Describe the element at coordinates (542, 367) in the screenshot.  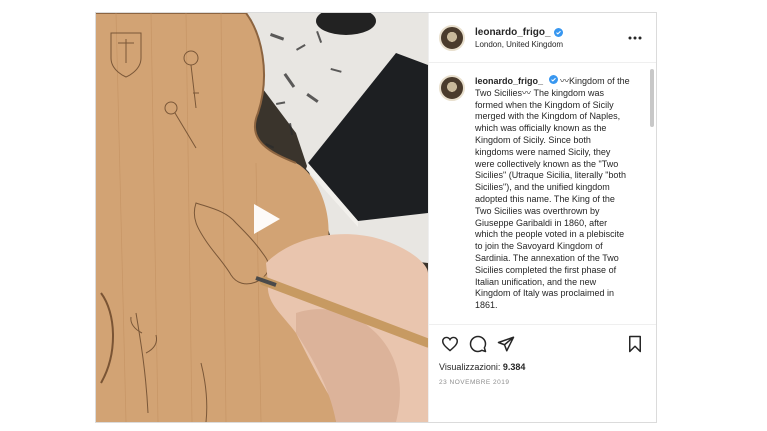
I see `views-count: Visualizzazioni: 9.384` at that location.